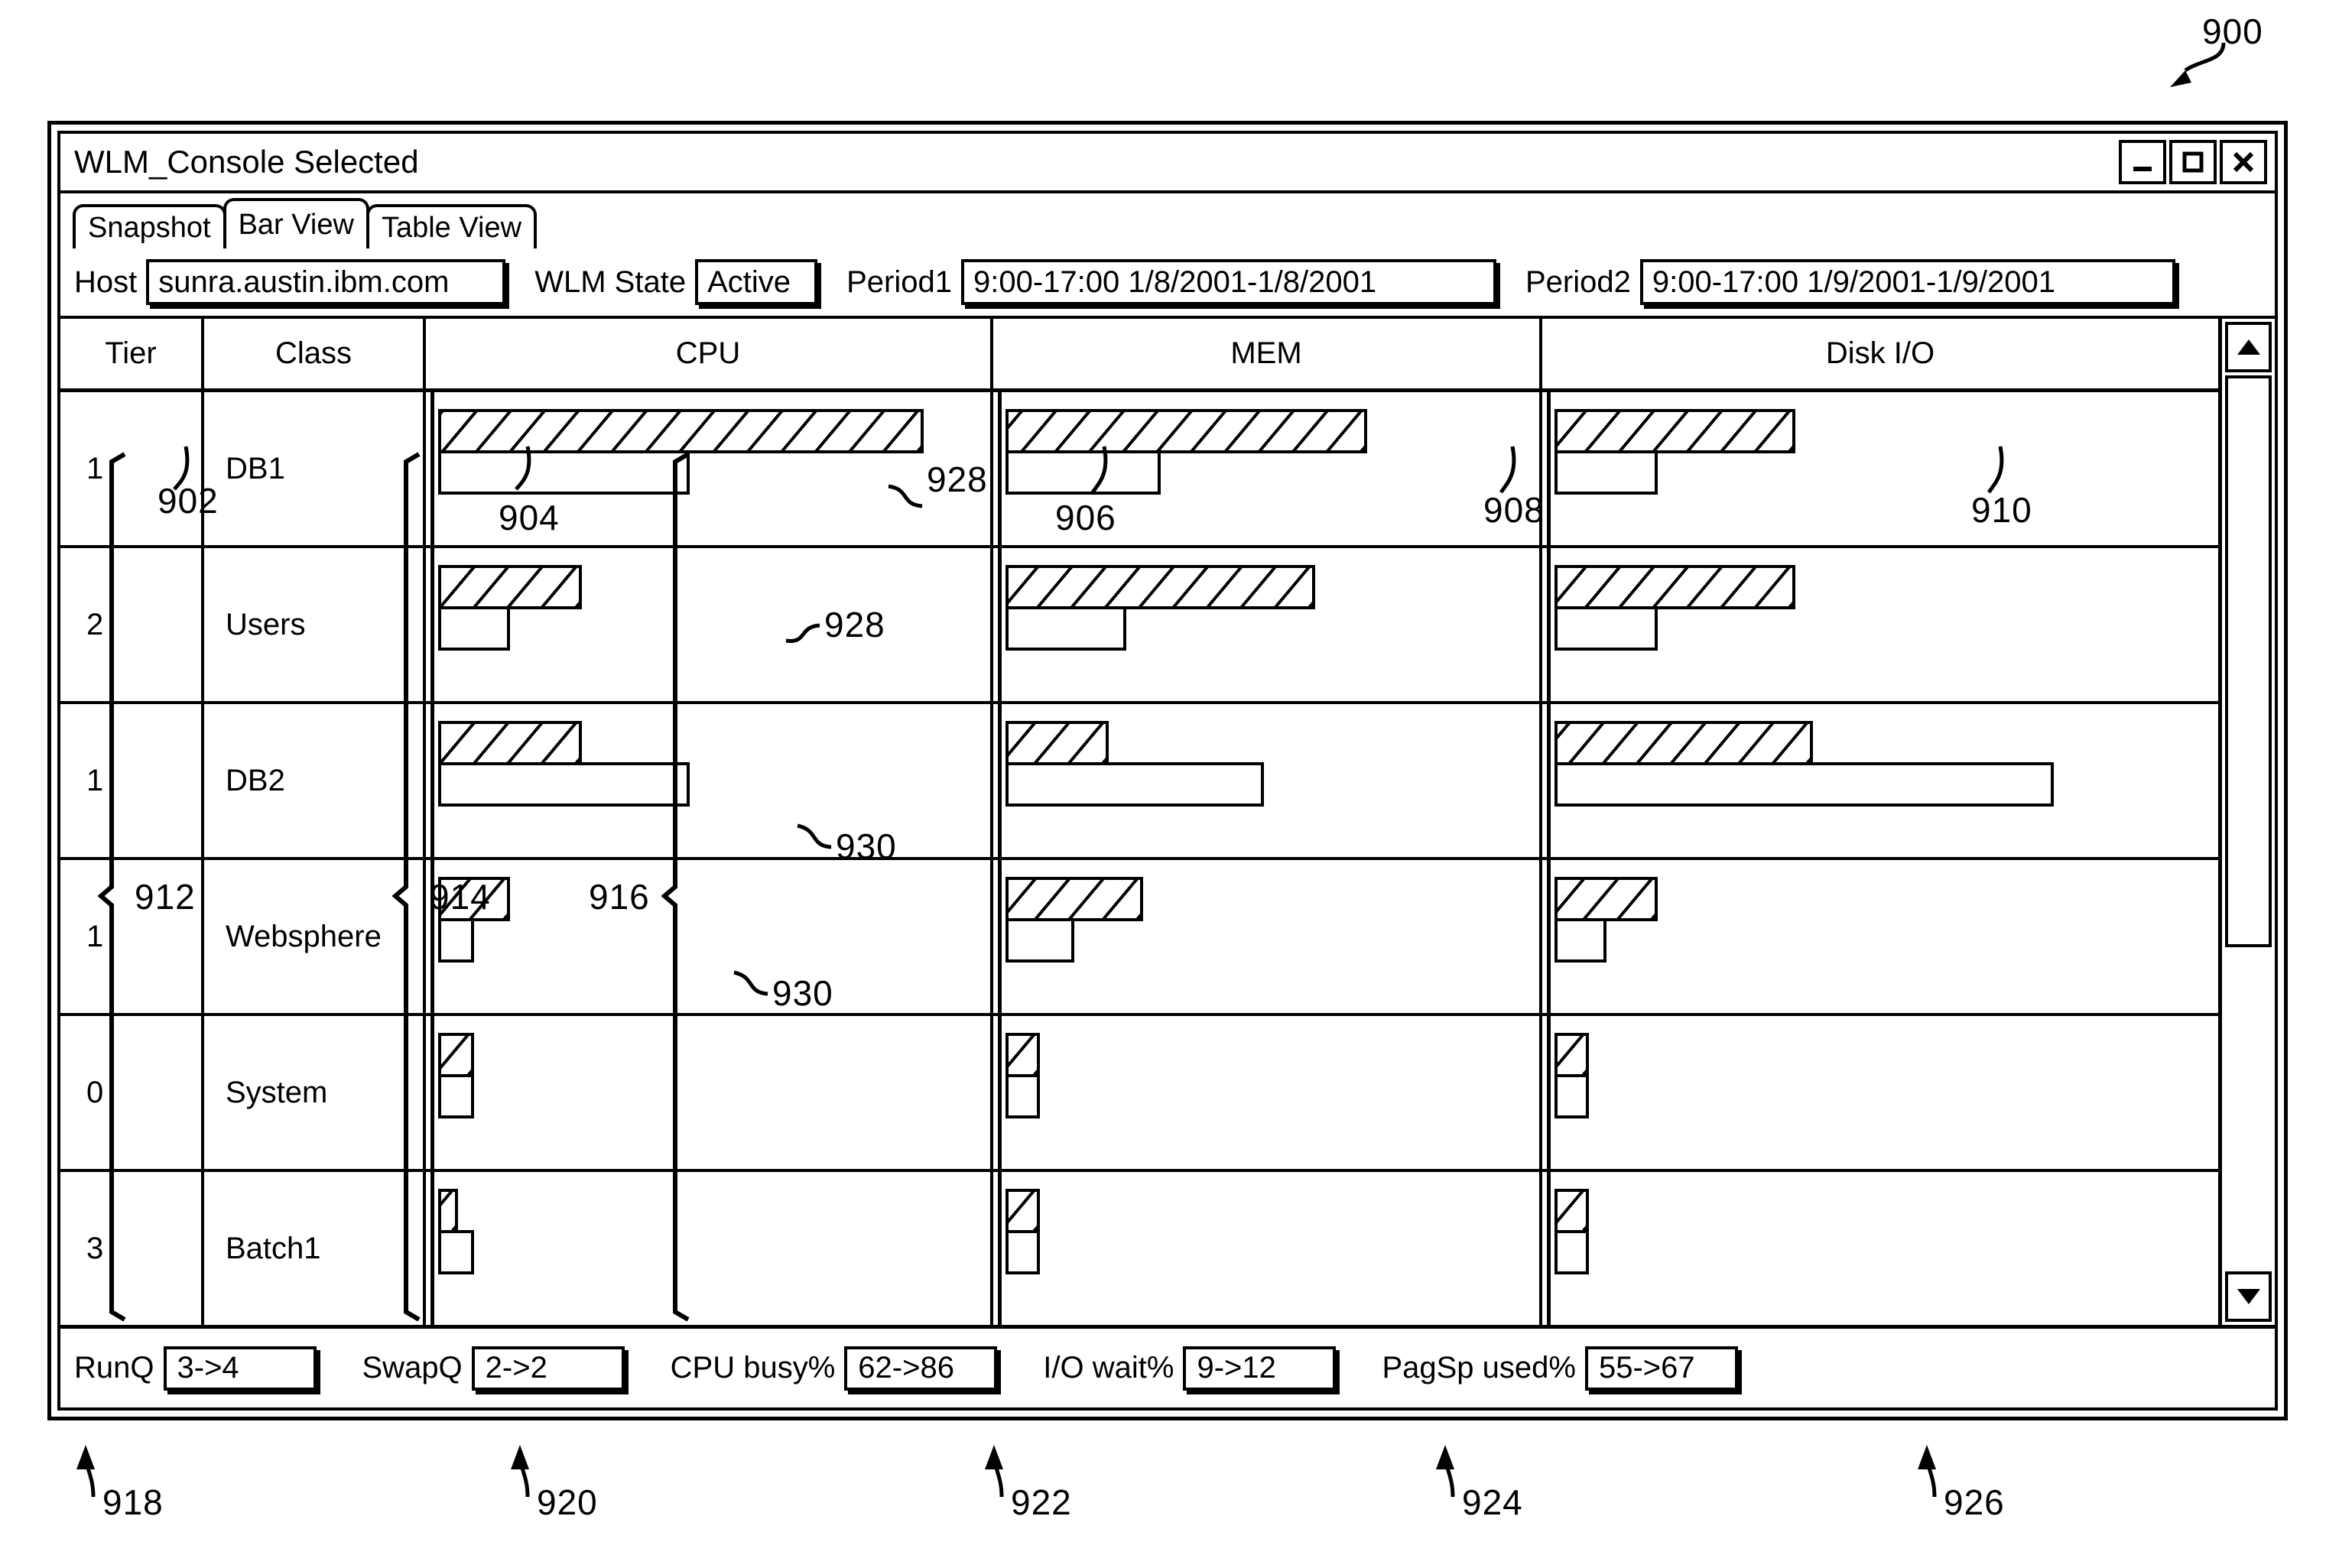 The image size is (2352, 1568). I want to click on column-header-mem: MEM, so click(1267, 353).